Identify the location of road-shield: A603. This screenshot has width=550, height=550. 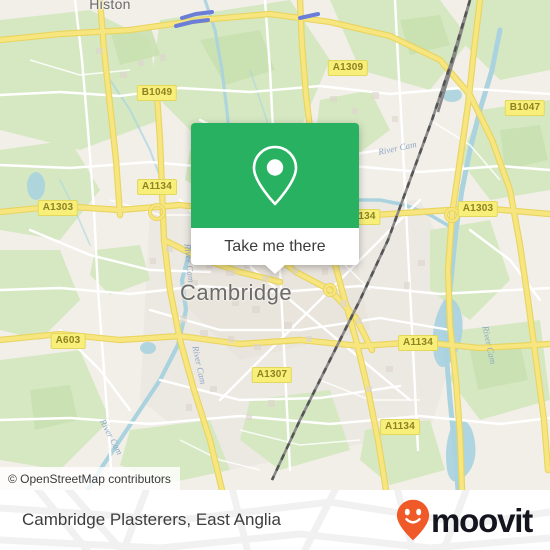
(68, 341).